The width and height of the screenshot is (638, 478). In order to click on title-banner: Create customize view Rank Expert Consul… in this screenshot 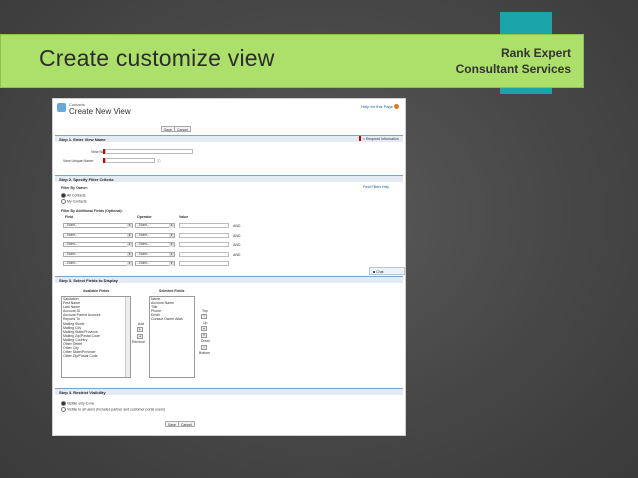, I will do `click(292, 61)`.